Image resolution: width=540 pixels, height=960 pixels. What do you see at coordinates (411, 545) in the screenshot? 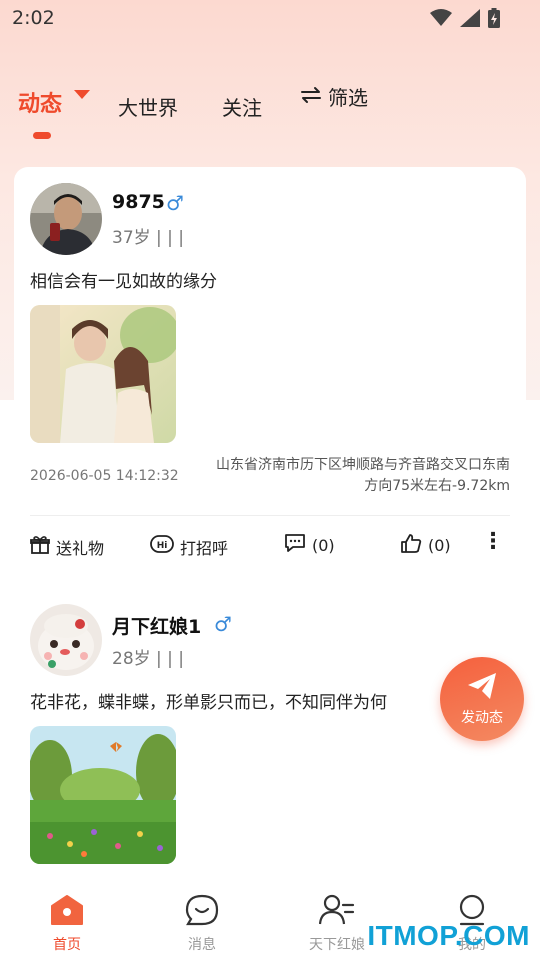
I see `thumbs-up-icon` at bounding box center [411, 545].